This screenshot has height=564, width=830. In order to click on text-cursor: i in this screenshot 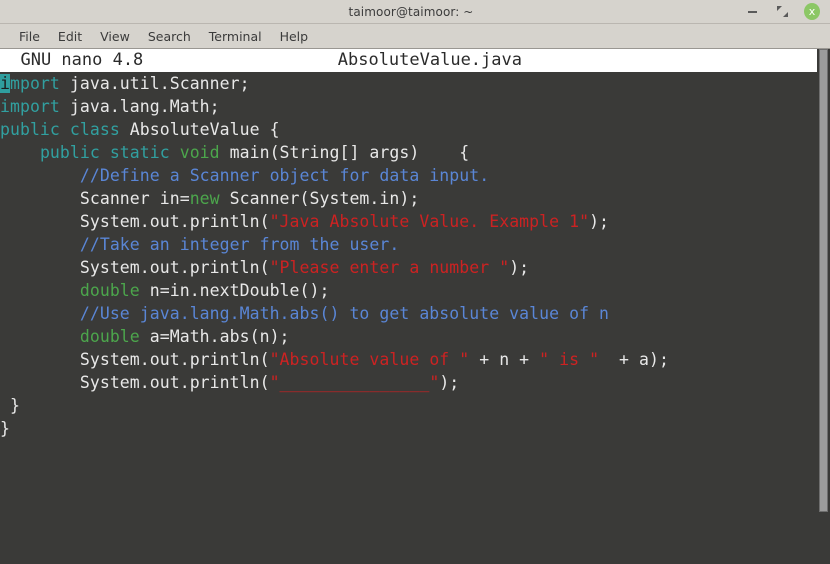, I will do `click(5, 83)`.